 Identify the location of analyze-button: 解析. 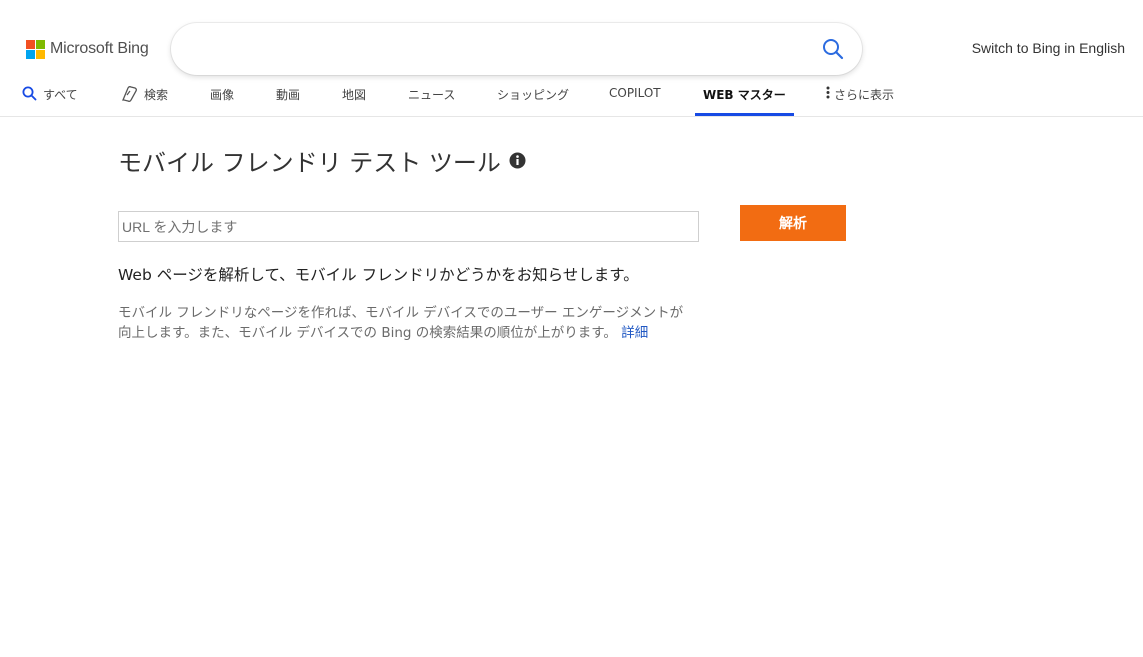
(793, 223).